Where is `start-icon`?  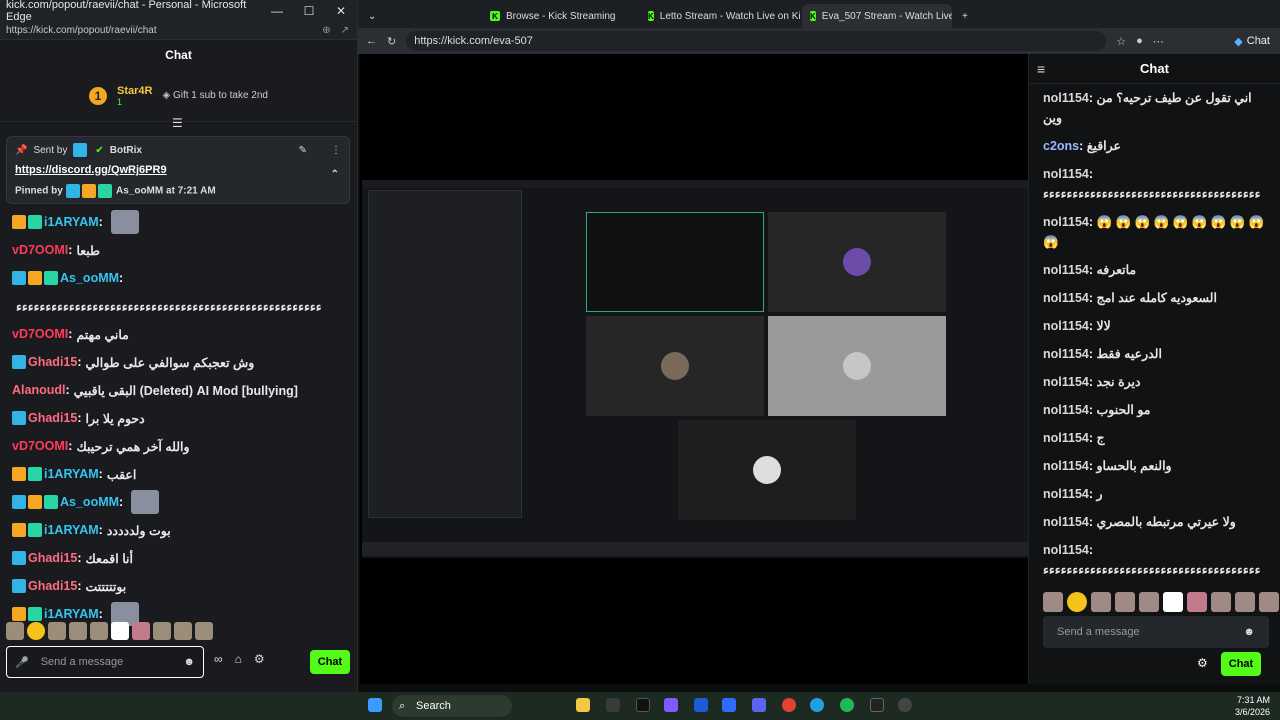 start-icon is located at coordinates (375, 705).